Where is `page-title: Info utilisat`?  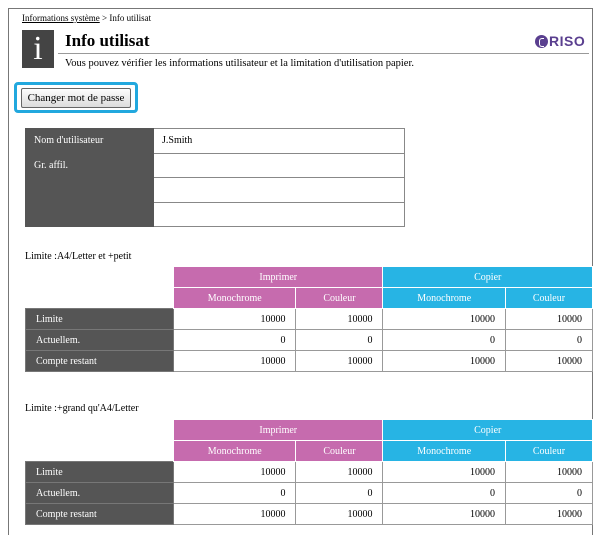
page-title: Info utilisat is located at coordinates (107, 40).